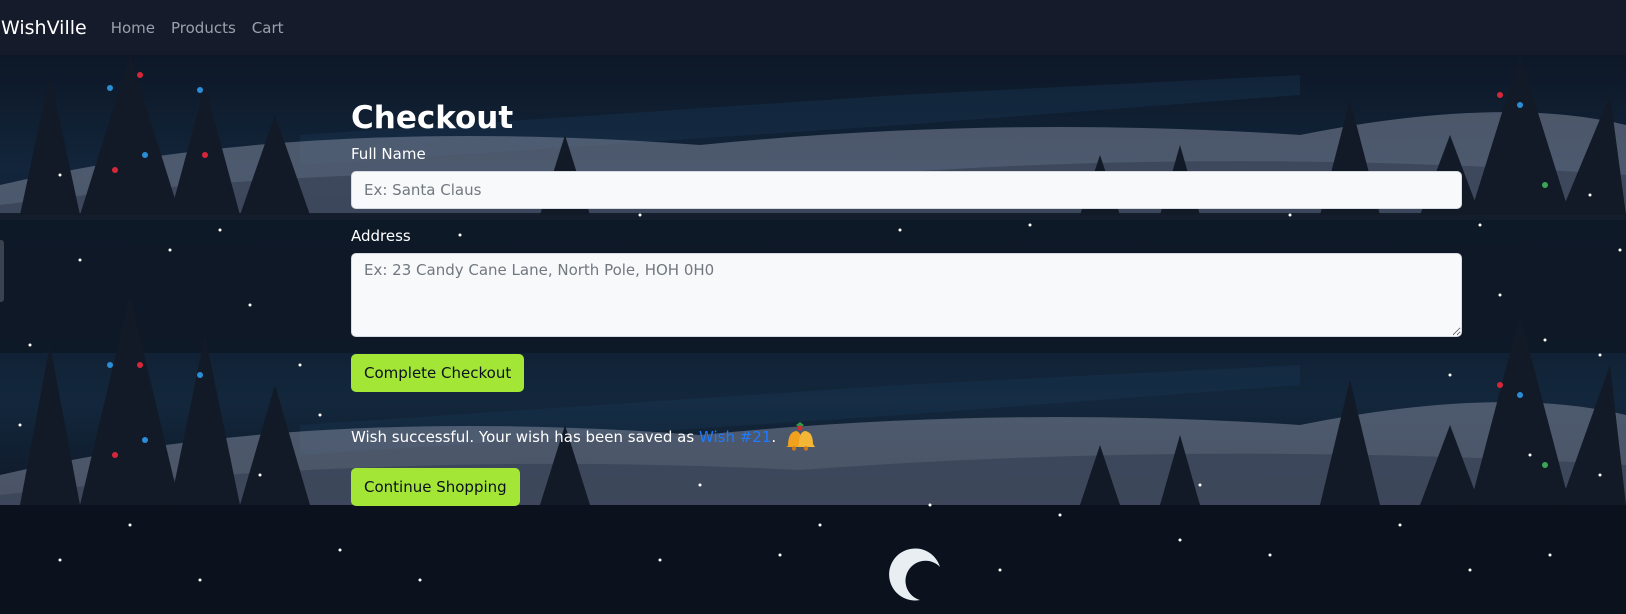  What do you see at coordinates (133, 28) in the screenshot?
I see `nav-link-home: Home` at bounding box center [133, 28].